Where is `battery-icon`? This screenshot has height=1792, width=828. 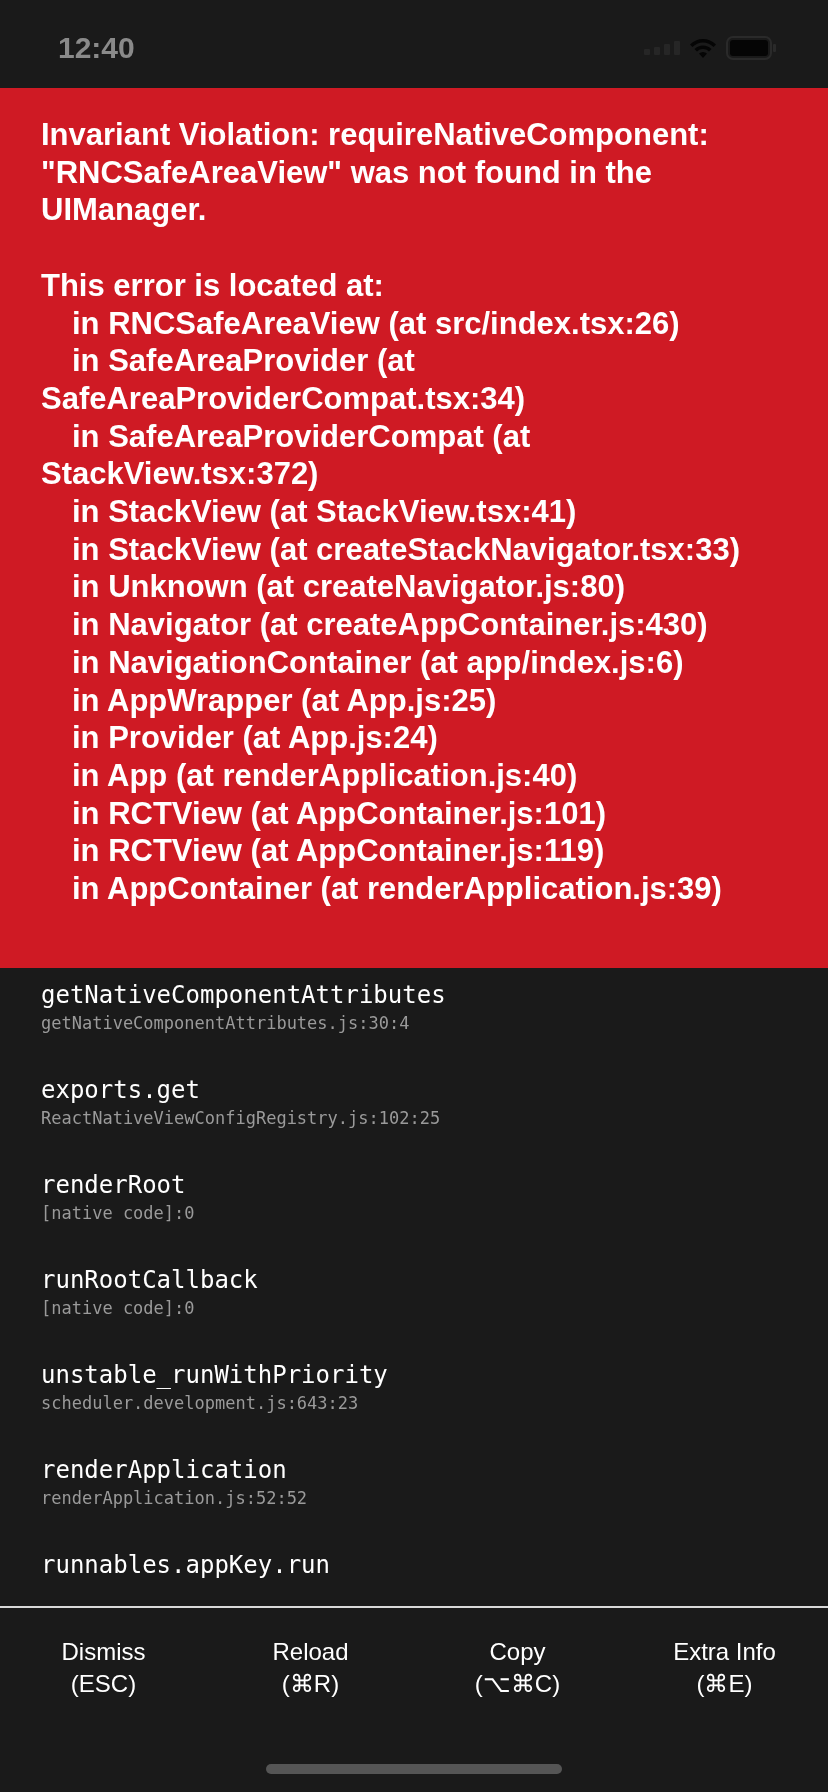
battery-icon is located at coordinates (751, 48).